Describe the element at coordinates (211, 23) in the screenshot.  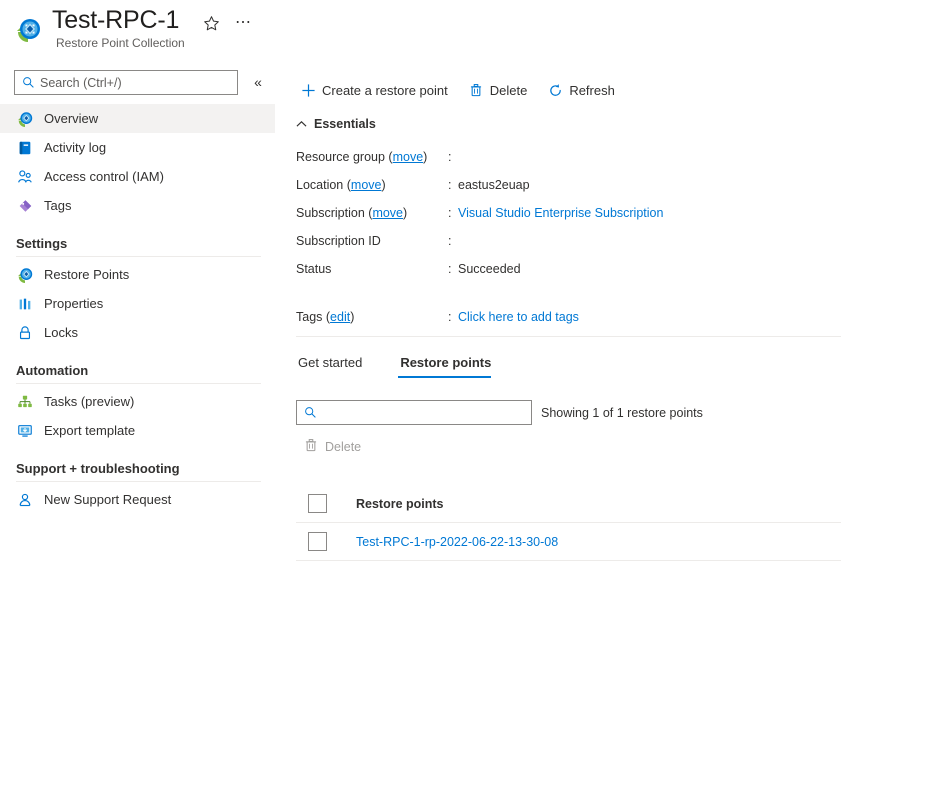
I see `star-icon` at that location.